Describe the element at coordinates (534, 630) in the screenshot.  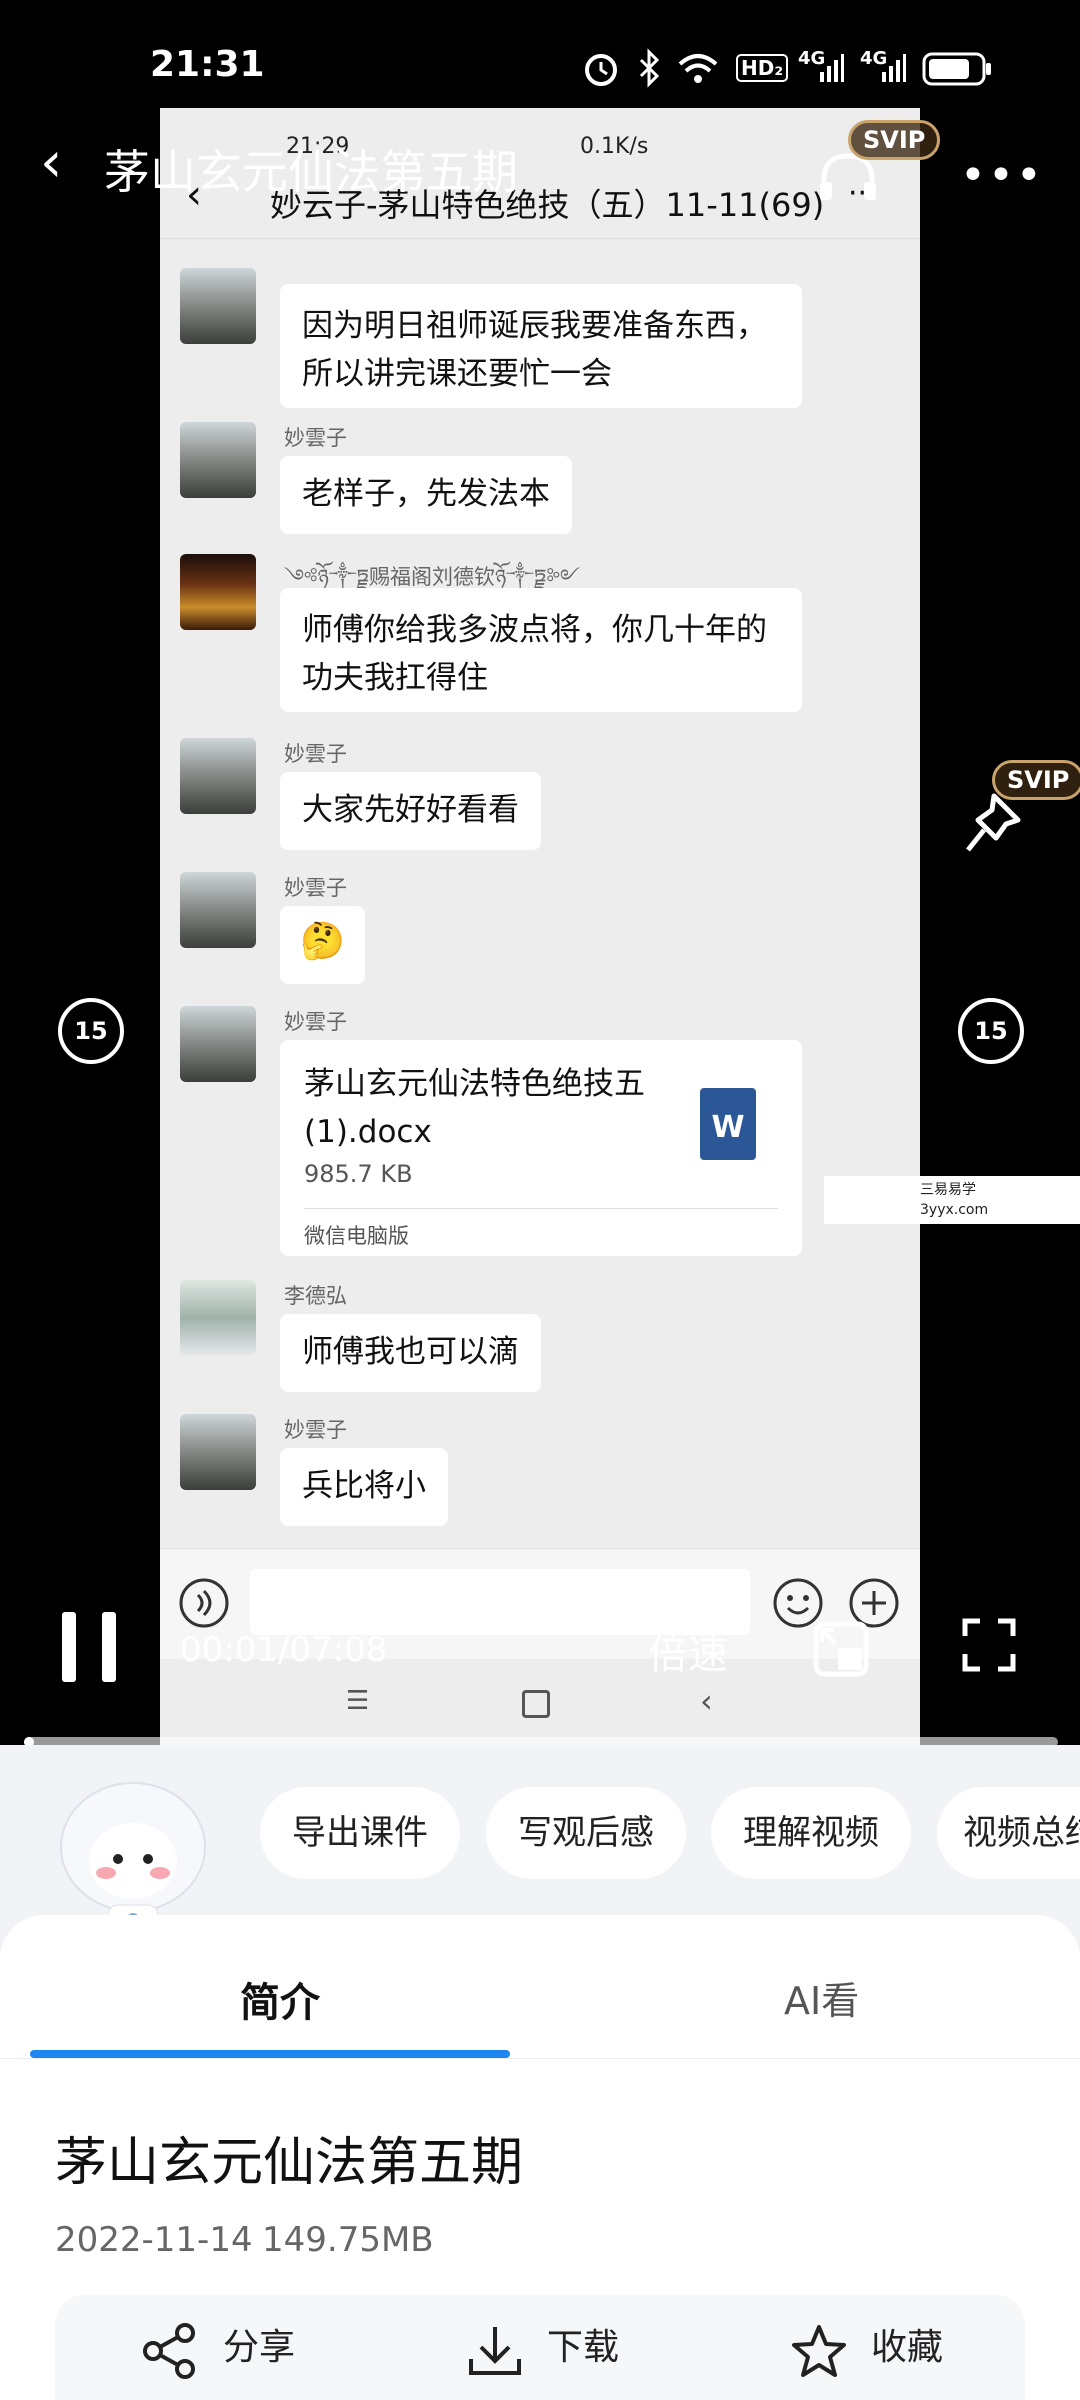
I see `message-line: 师傅你给我多波点将，你几十年的` at that location.